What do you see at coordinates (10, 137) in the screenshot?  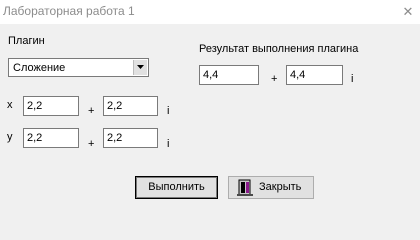 I see `y-label: y` at bounding box center [10, 137].